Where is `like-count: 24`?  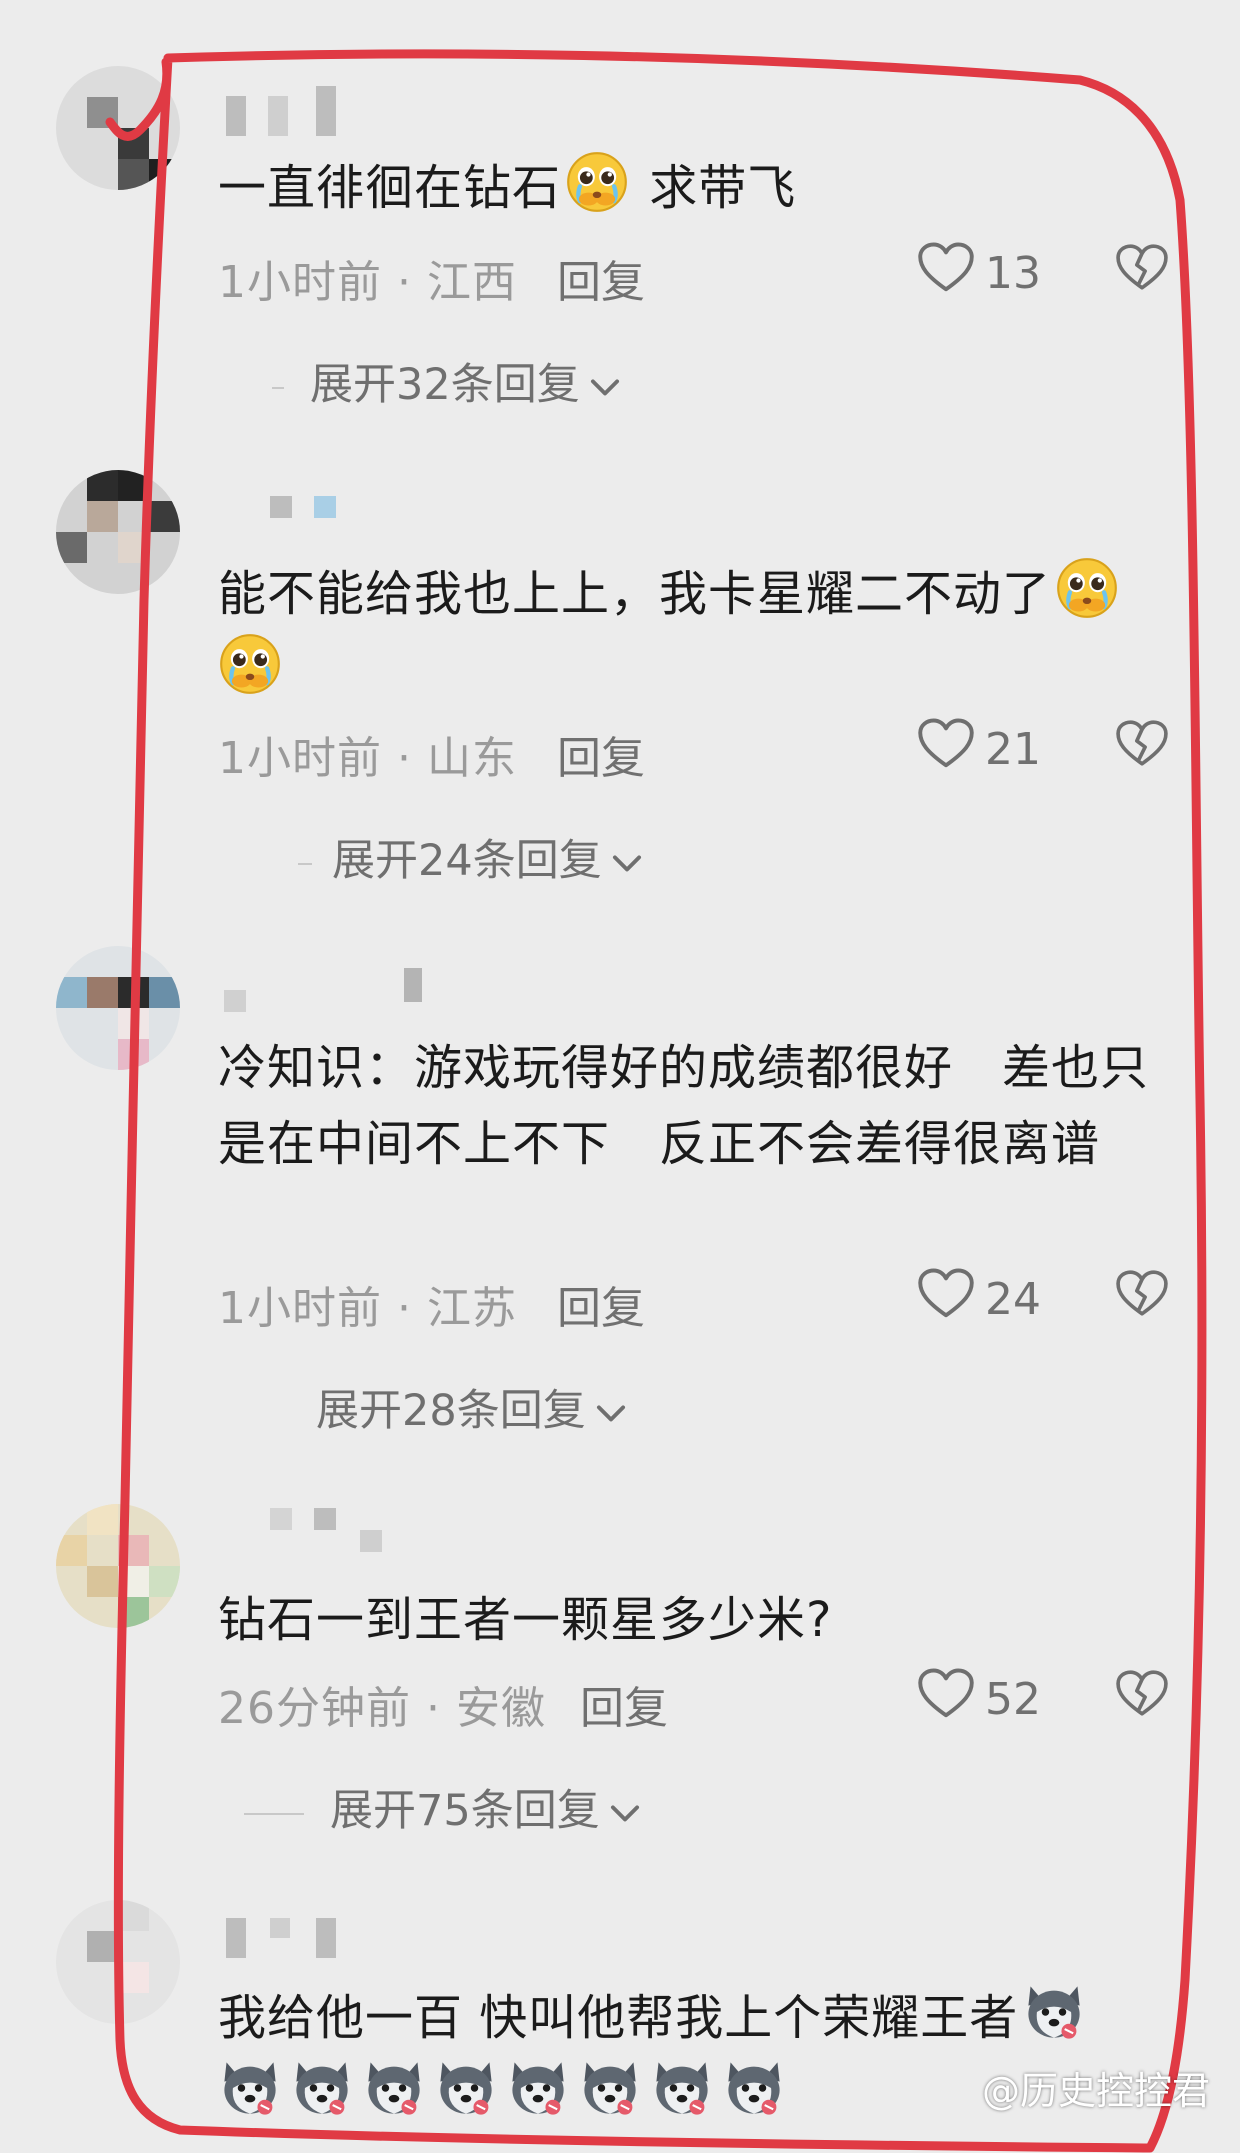
like-count: 24 is located at coordinates (1013, 1299).